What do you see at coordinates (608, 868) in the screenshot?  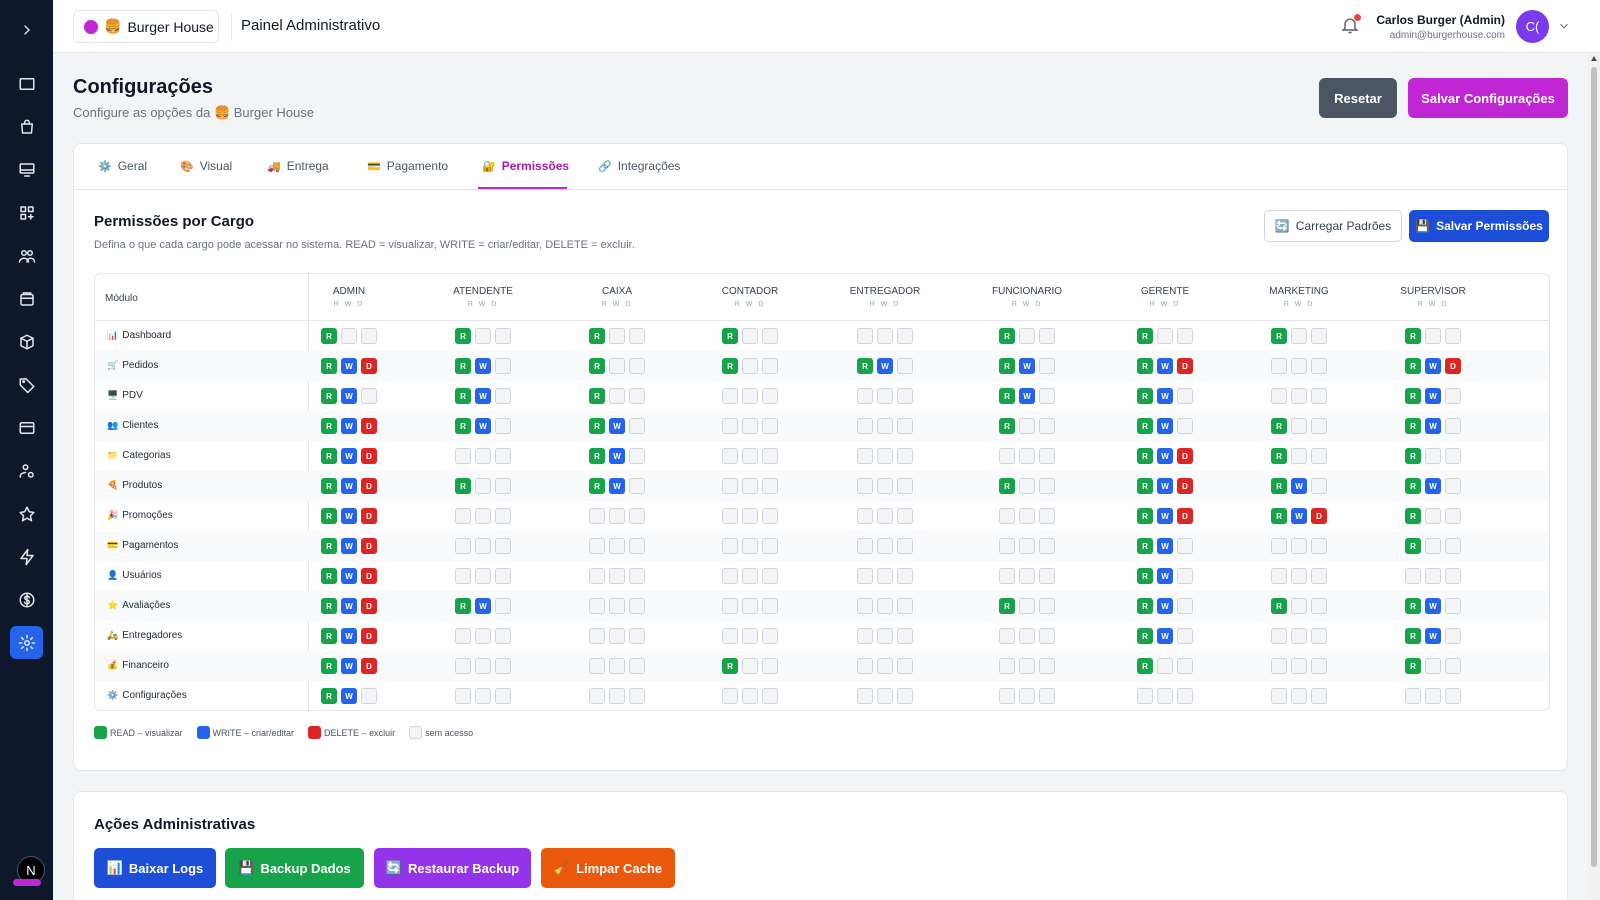 I see `clear-cache-button: 🧹 Limpar Cache` at bounding box center [608, 868].